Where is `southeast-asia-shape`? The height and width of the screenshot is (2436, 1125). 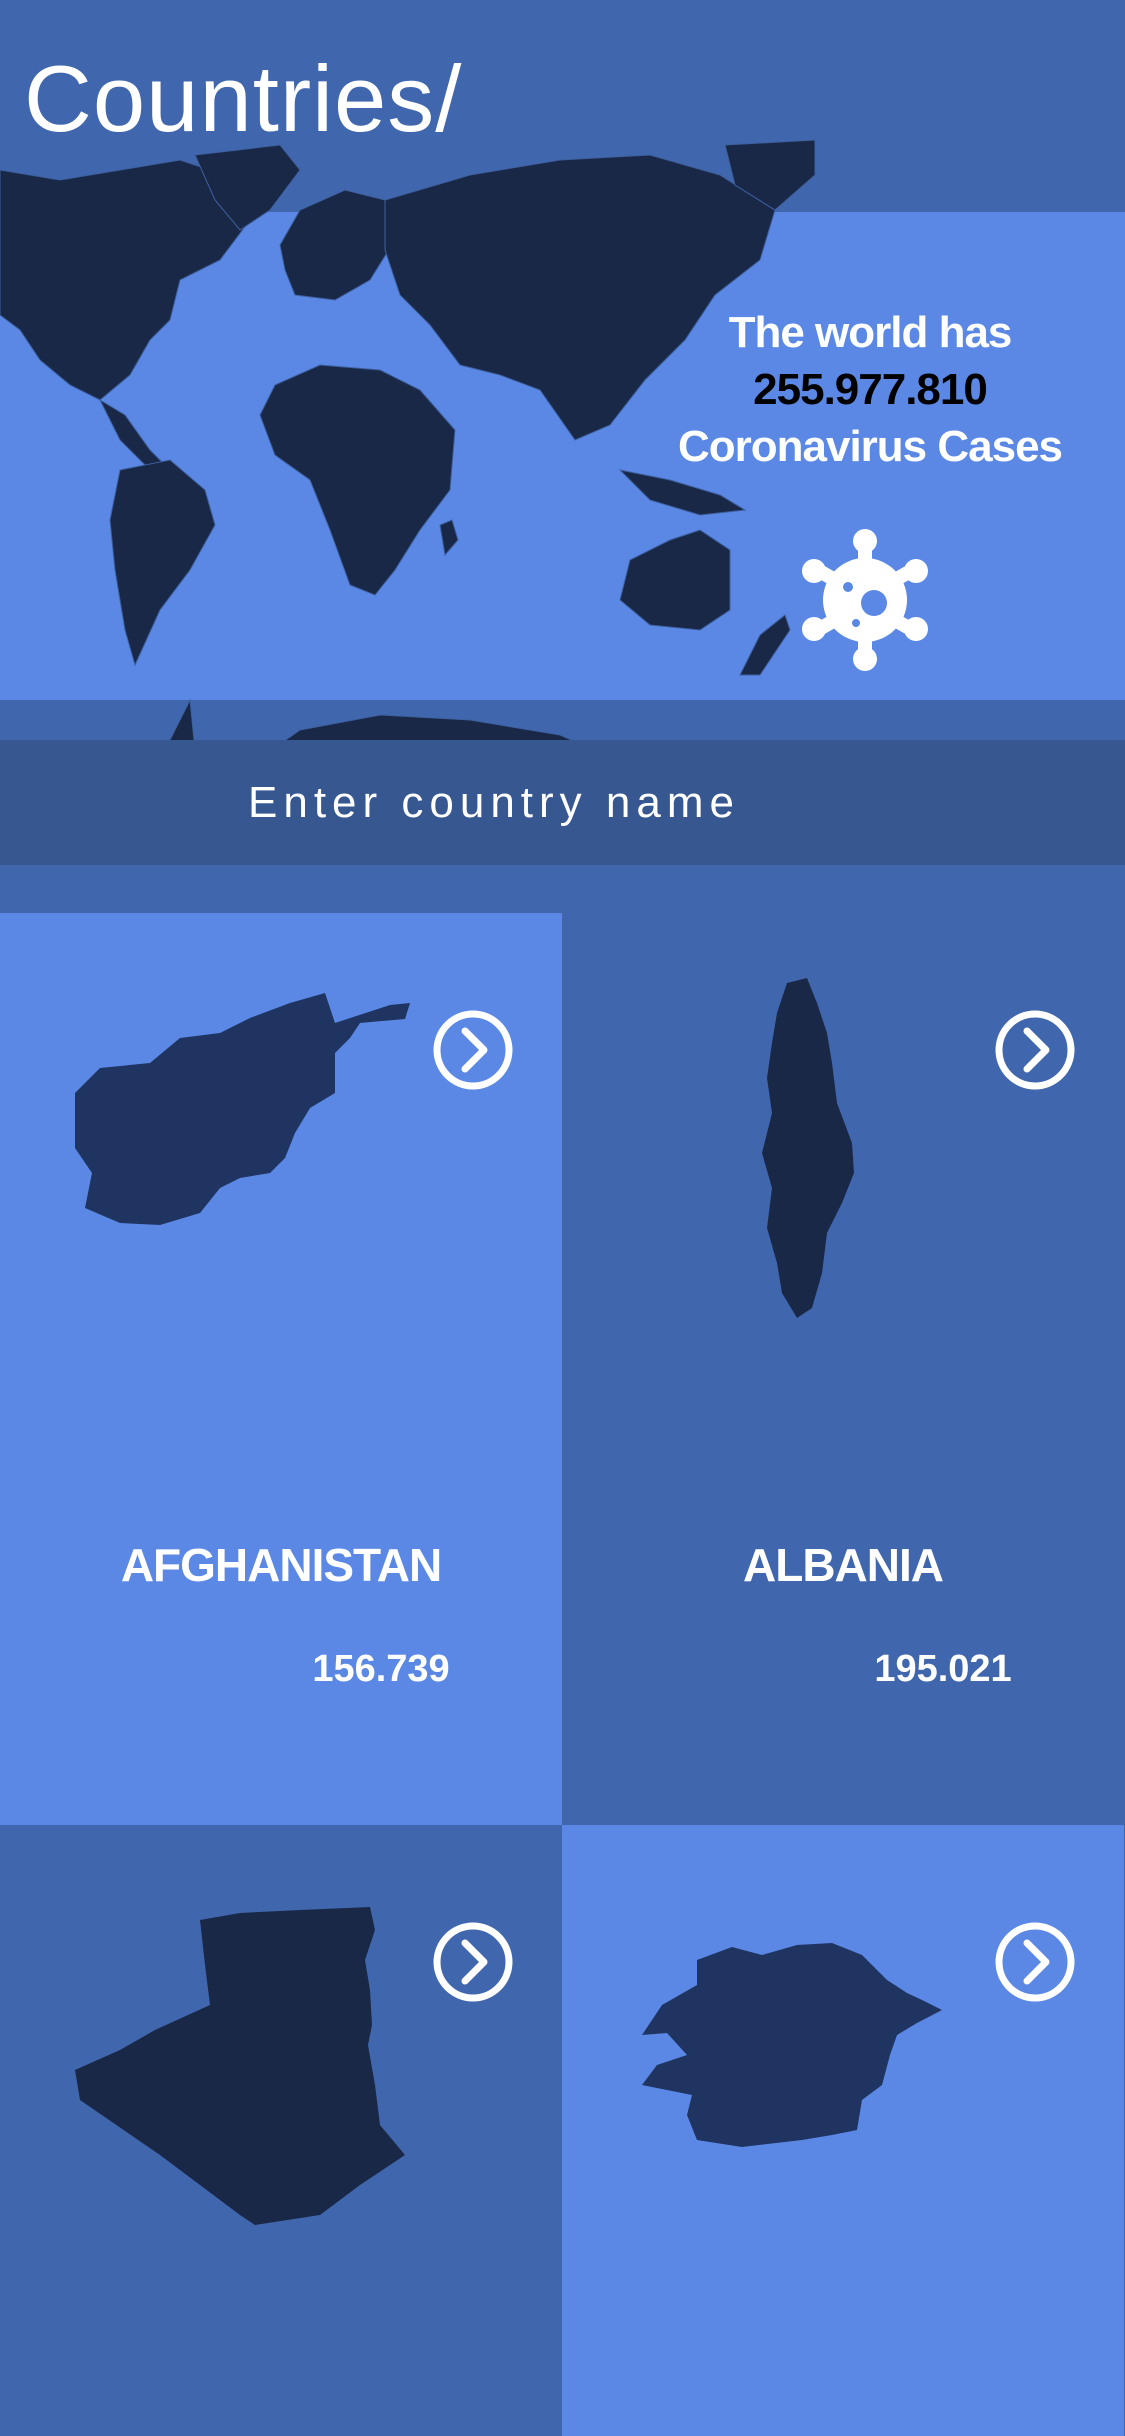 southeast-asia-shape is located at coordinates (682, 492).